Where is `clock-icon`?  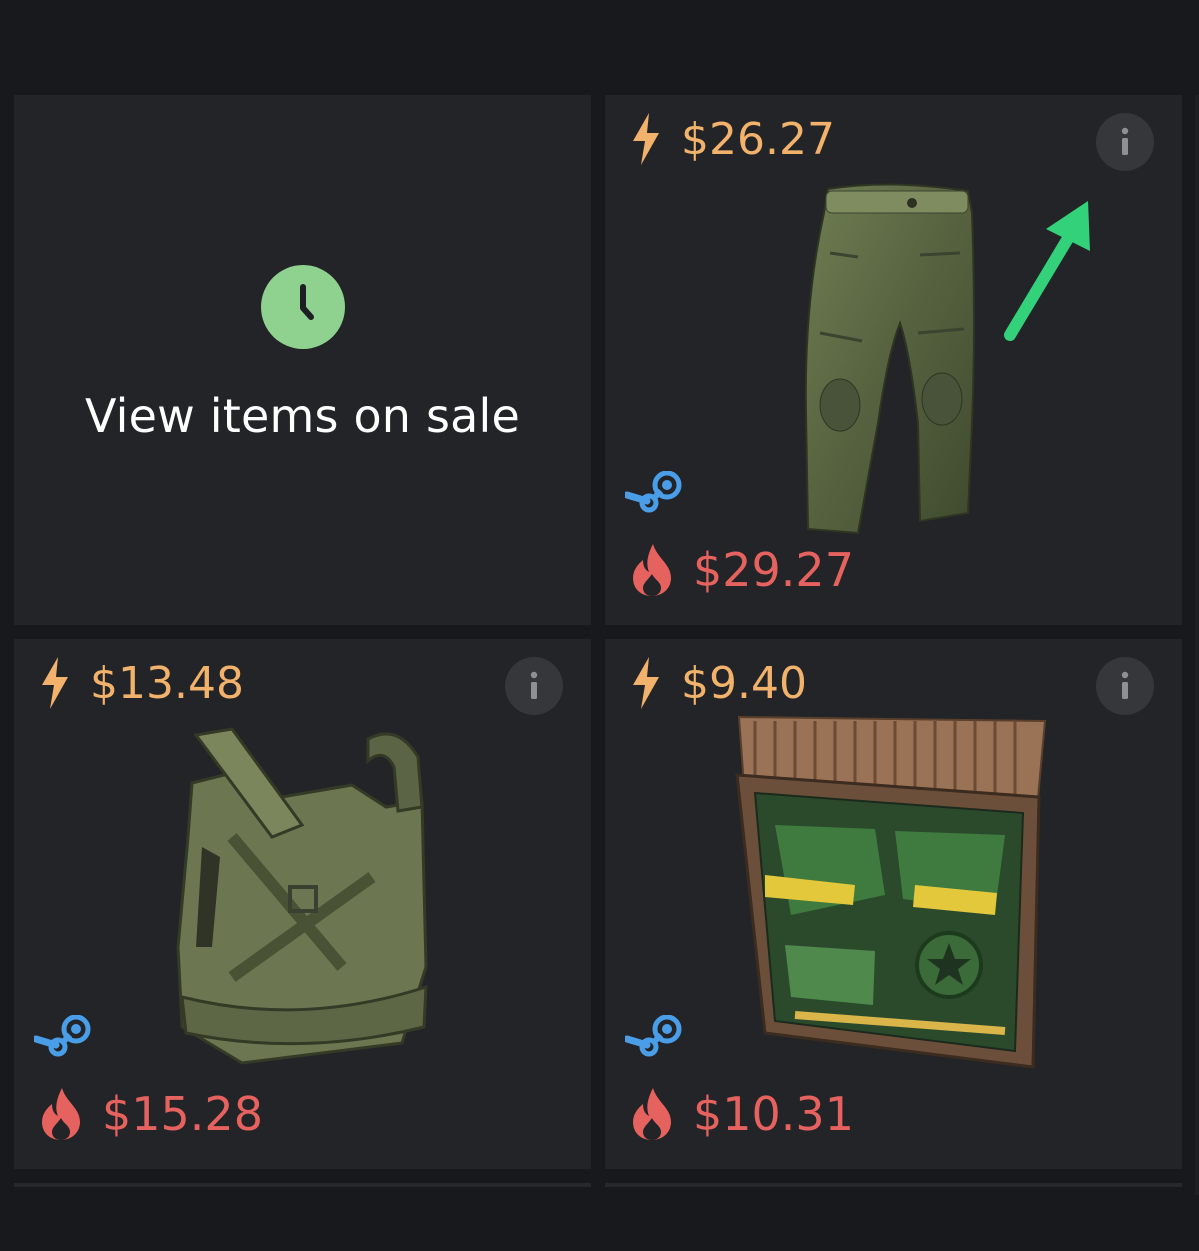
clock-icon is located at coordinates (302, 307).